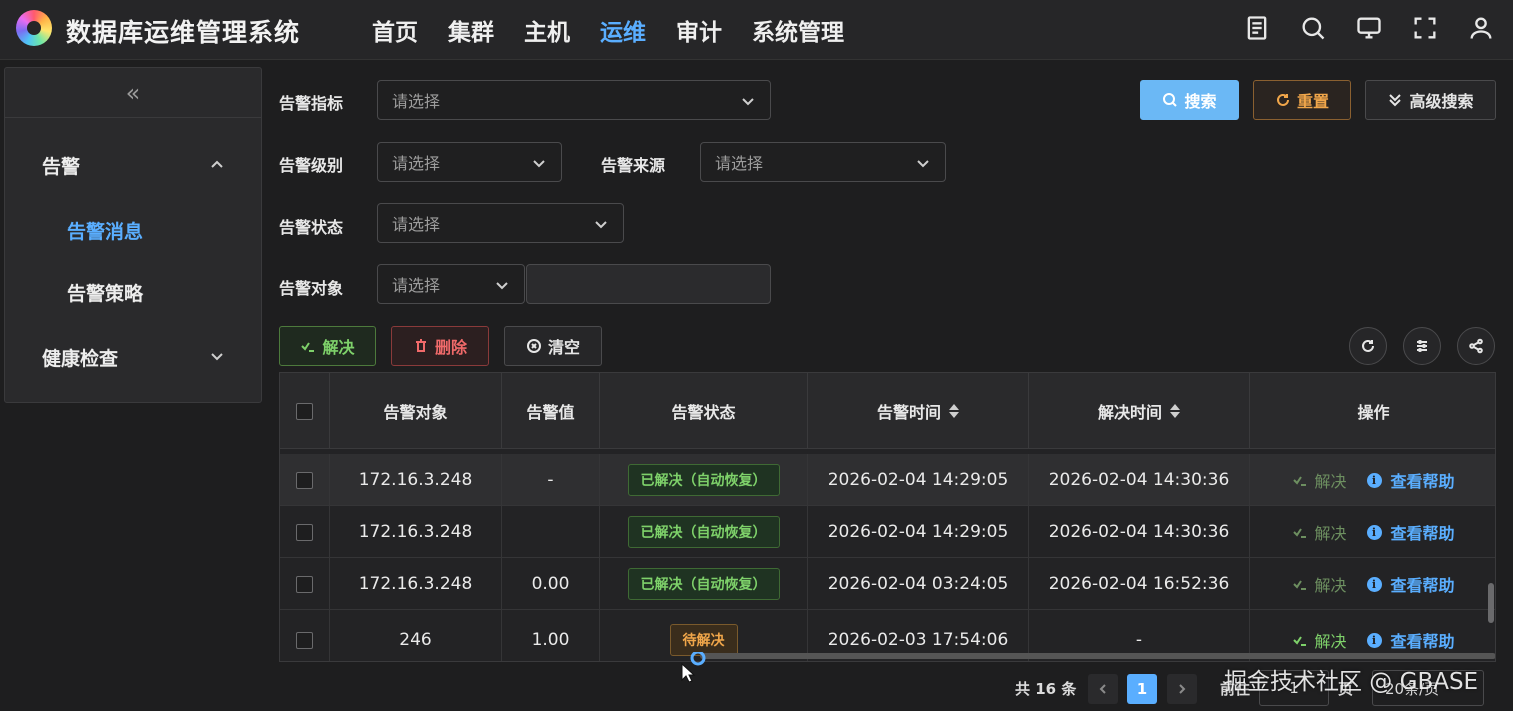  Describe the element at coordinates (1313, 28) in the screenshot. I see `search-icon` at that location.